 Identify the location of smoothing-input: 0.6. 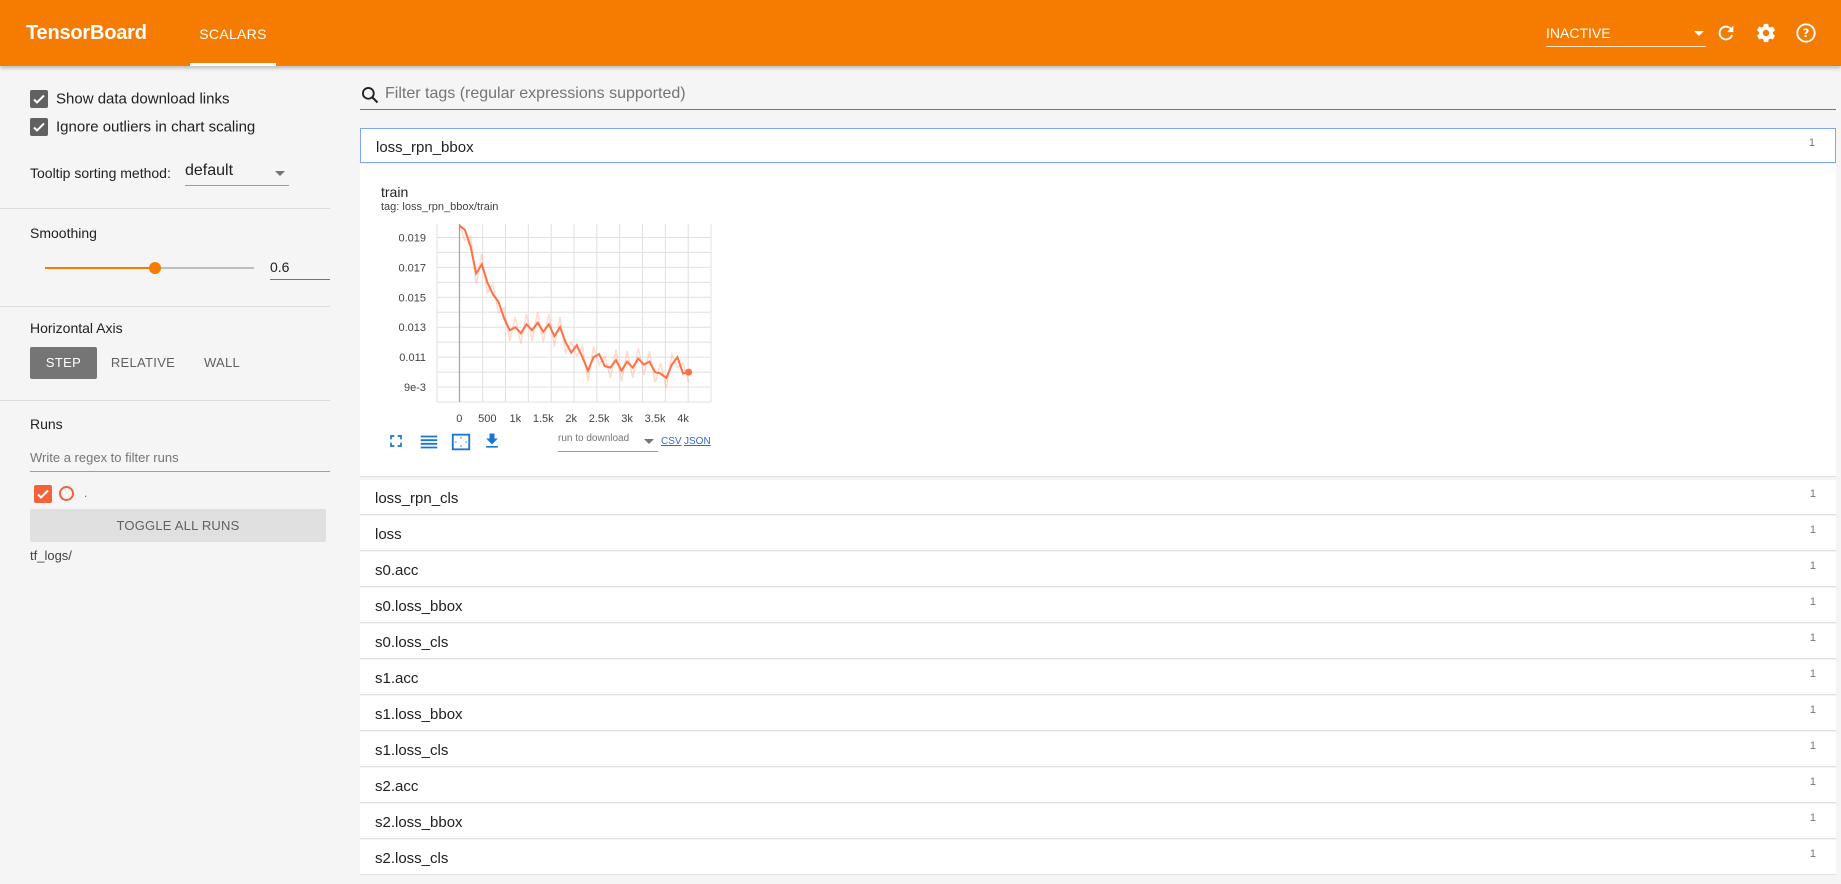
(300, 268).